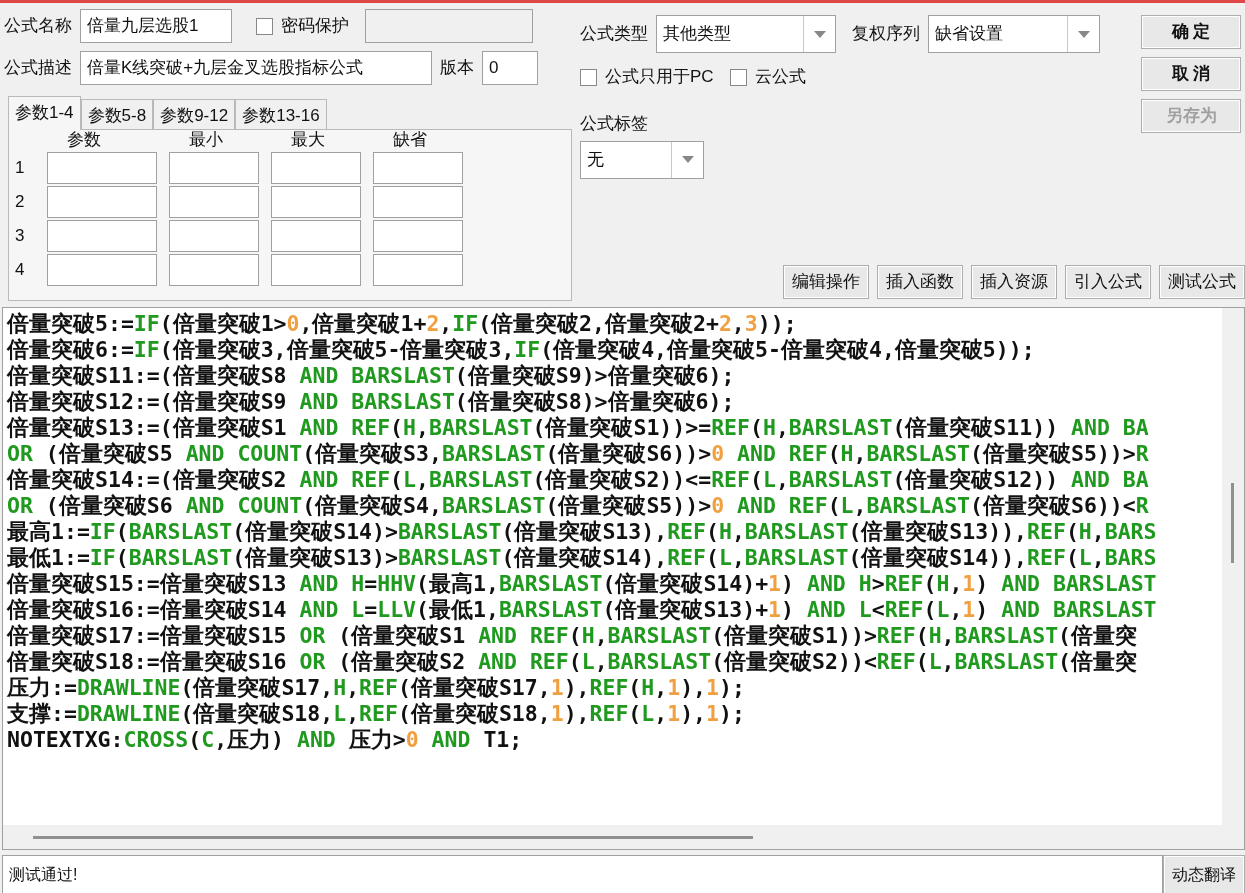 This screenshot has height=893, width=1245. I want to click on field-label: 复权序列, so click(886, 34).